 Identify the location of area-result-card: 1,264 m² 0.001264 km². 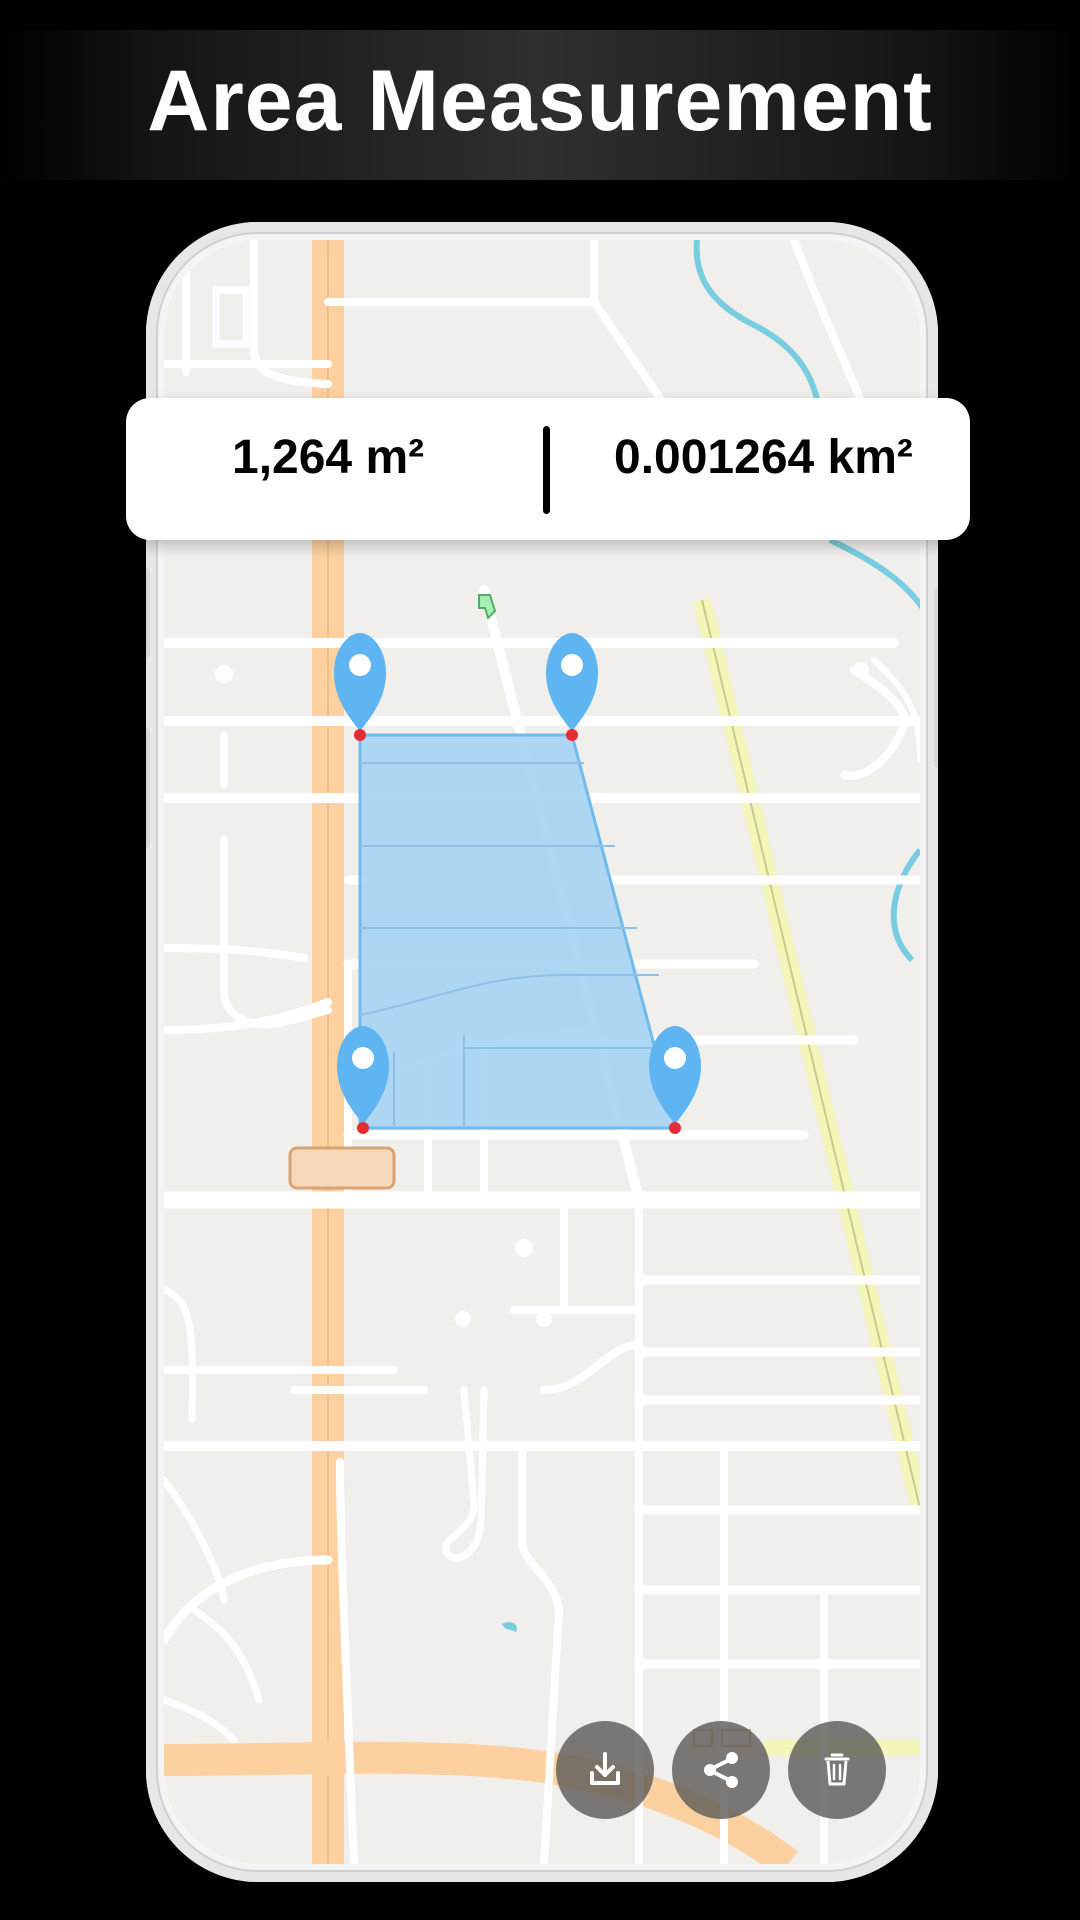
(548, 469).